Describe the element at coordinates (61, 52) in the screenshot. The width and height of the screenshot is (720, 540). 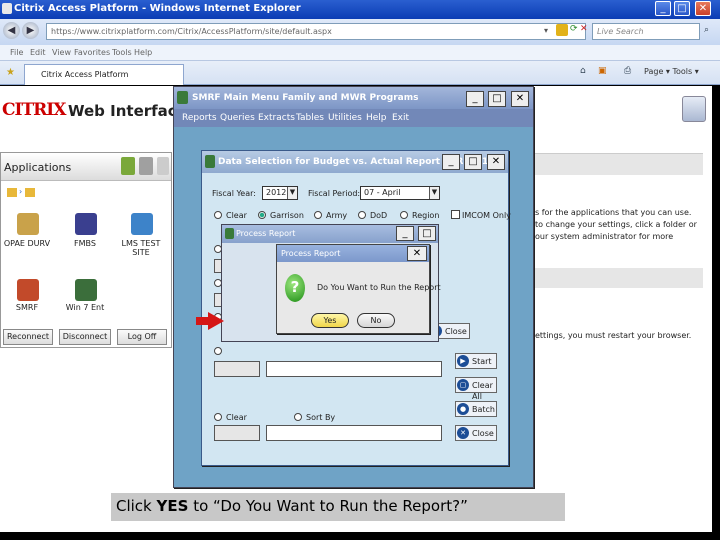
I see `menu-view: View` at that location.